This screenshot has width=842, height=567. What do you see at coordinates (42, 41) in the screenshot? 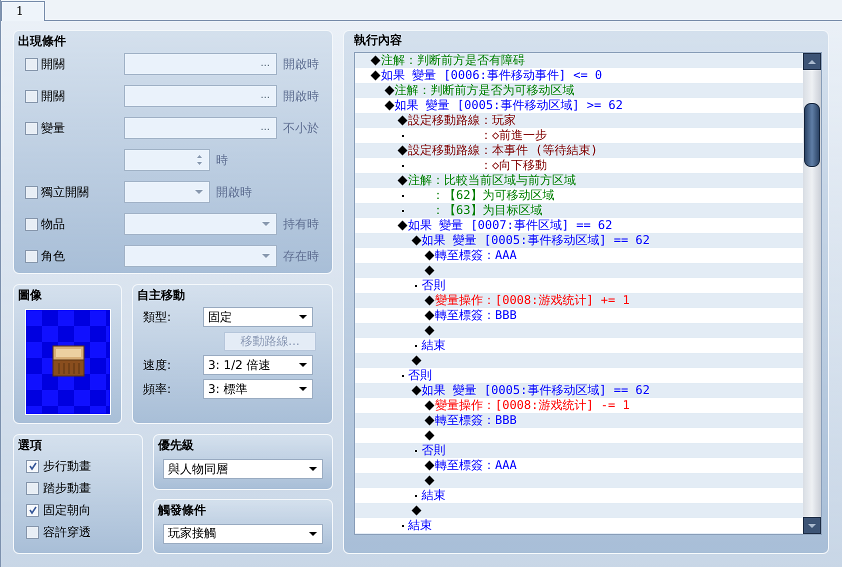
I see `panel-title: 出現條件` at bounding box center [42, 41].